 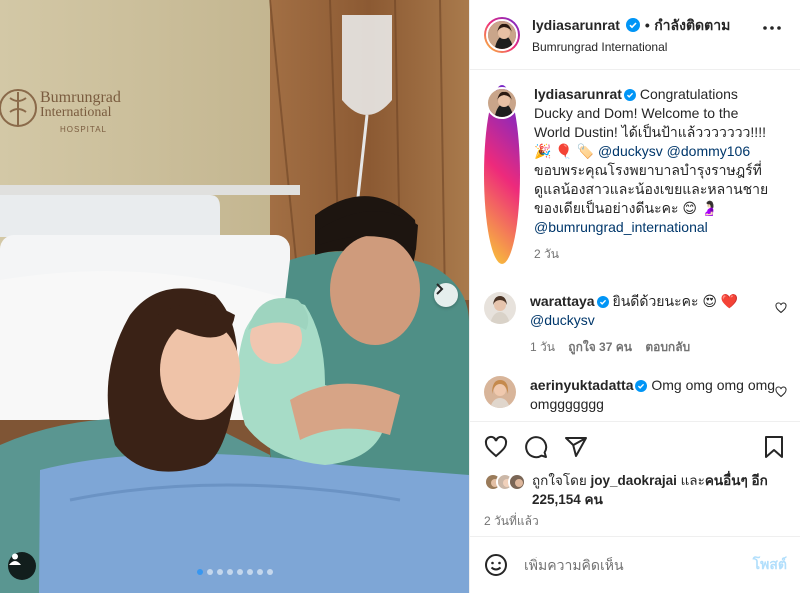 What do you see at coordinates (726, 480) in the screenshot?
I see `likes-others-link: คนอื่นๆ` at bounding box center [726, 480].